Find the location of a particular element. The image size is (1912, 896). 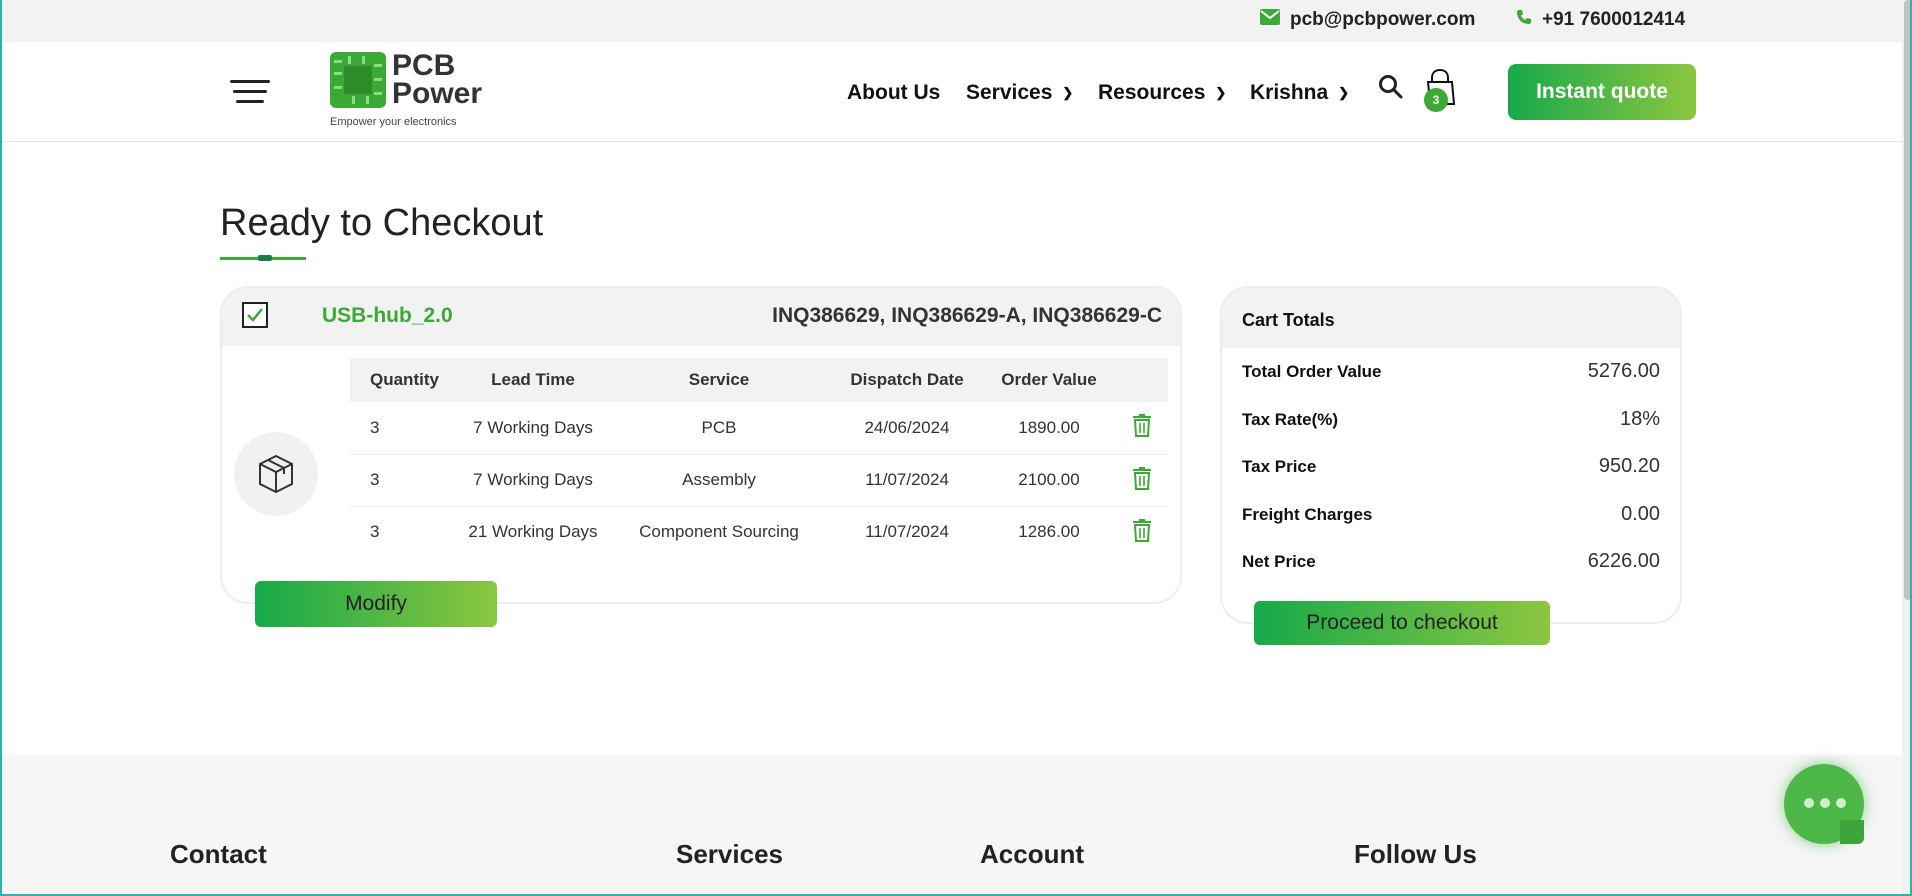

footer-heading-services: Services is located at coordinates (729, 854).